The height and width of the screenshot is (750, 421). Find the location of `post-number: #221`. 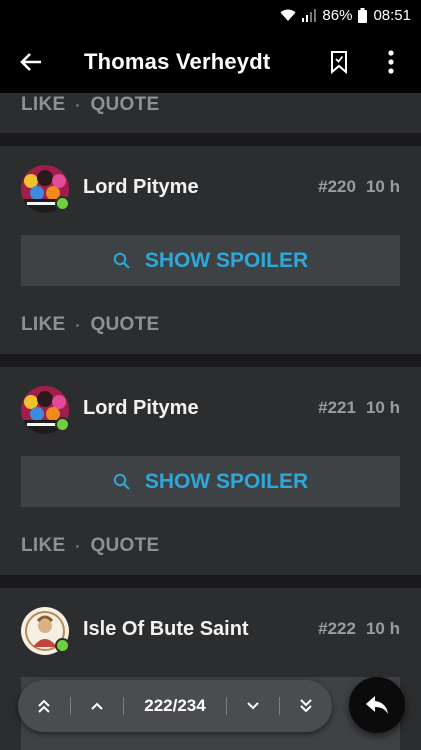

post-number: #221 is located at coordinates (337, 407).